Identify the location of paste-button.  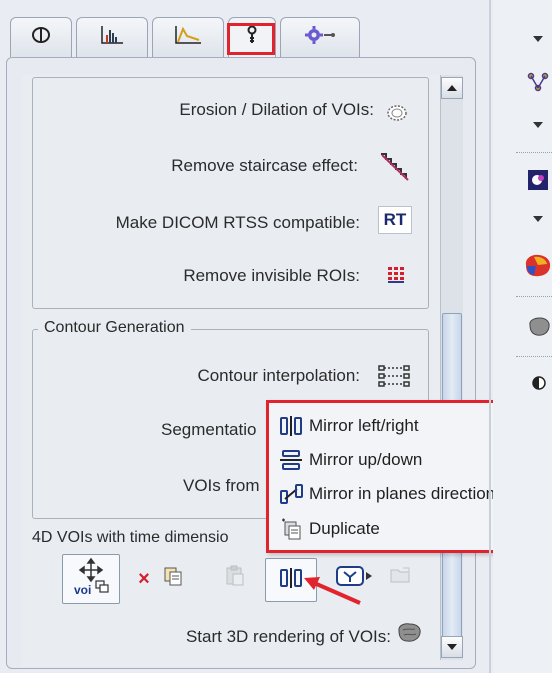
(235, 578).